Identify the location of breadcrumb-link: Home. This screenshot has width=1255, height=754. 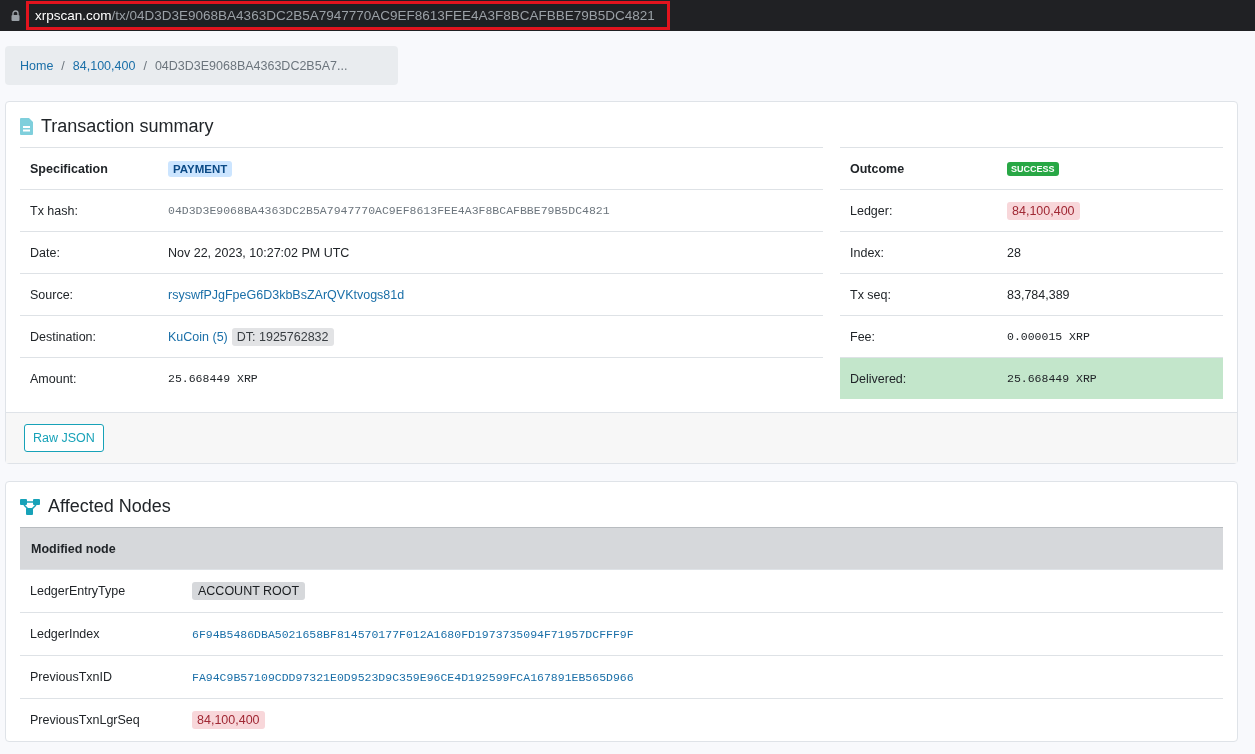
(37, 65).